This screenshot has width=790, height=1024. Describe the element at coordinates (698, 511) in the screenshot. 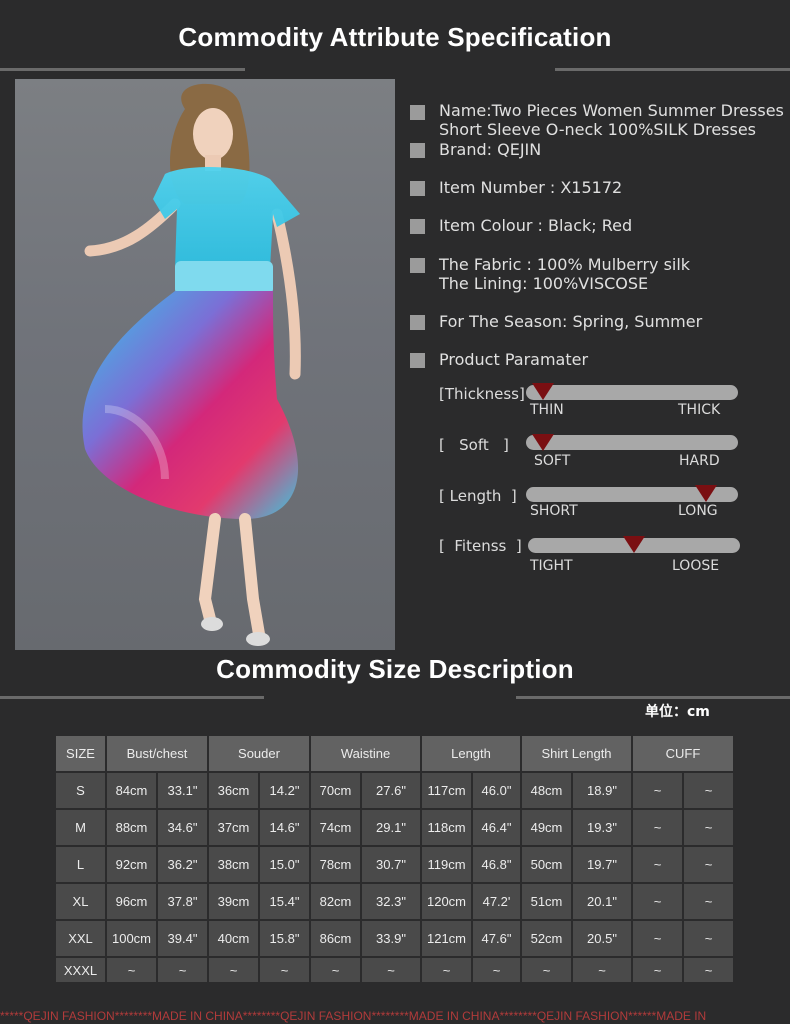

I see `param-length-max: LONG` at that location.